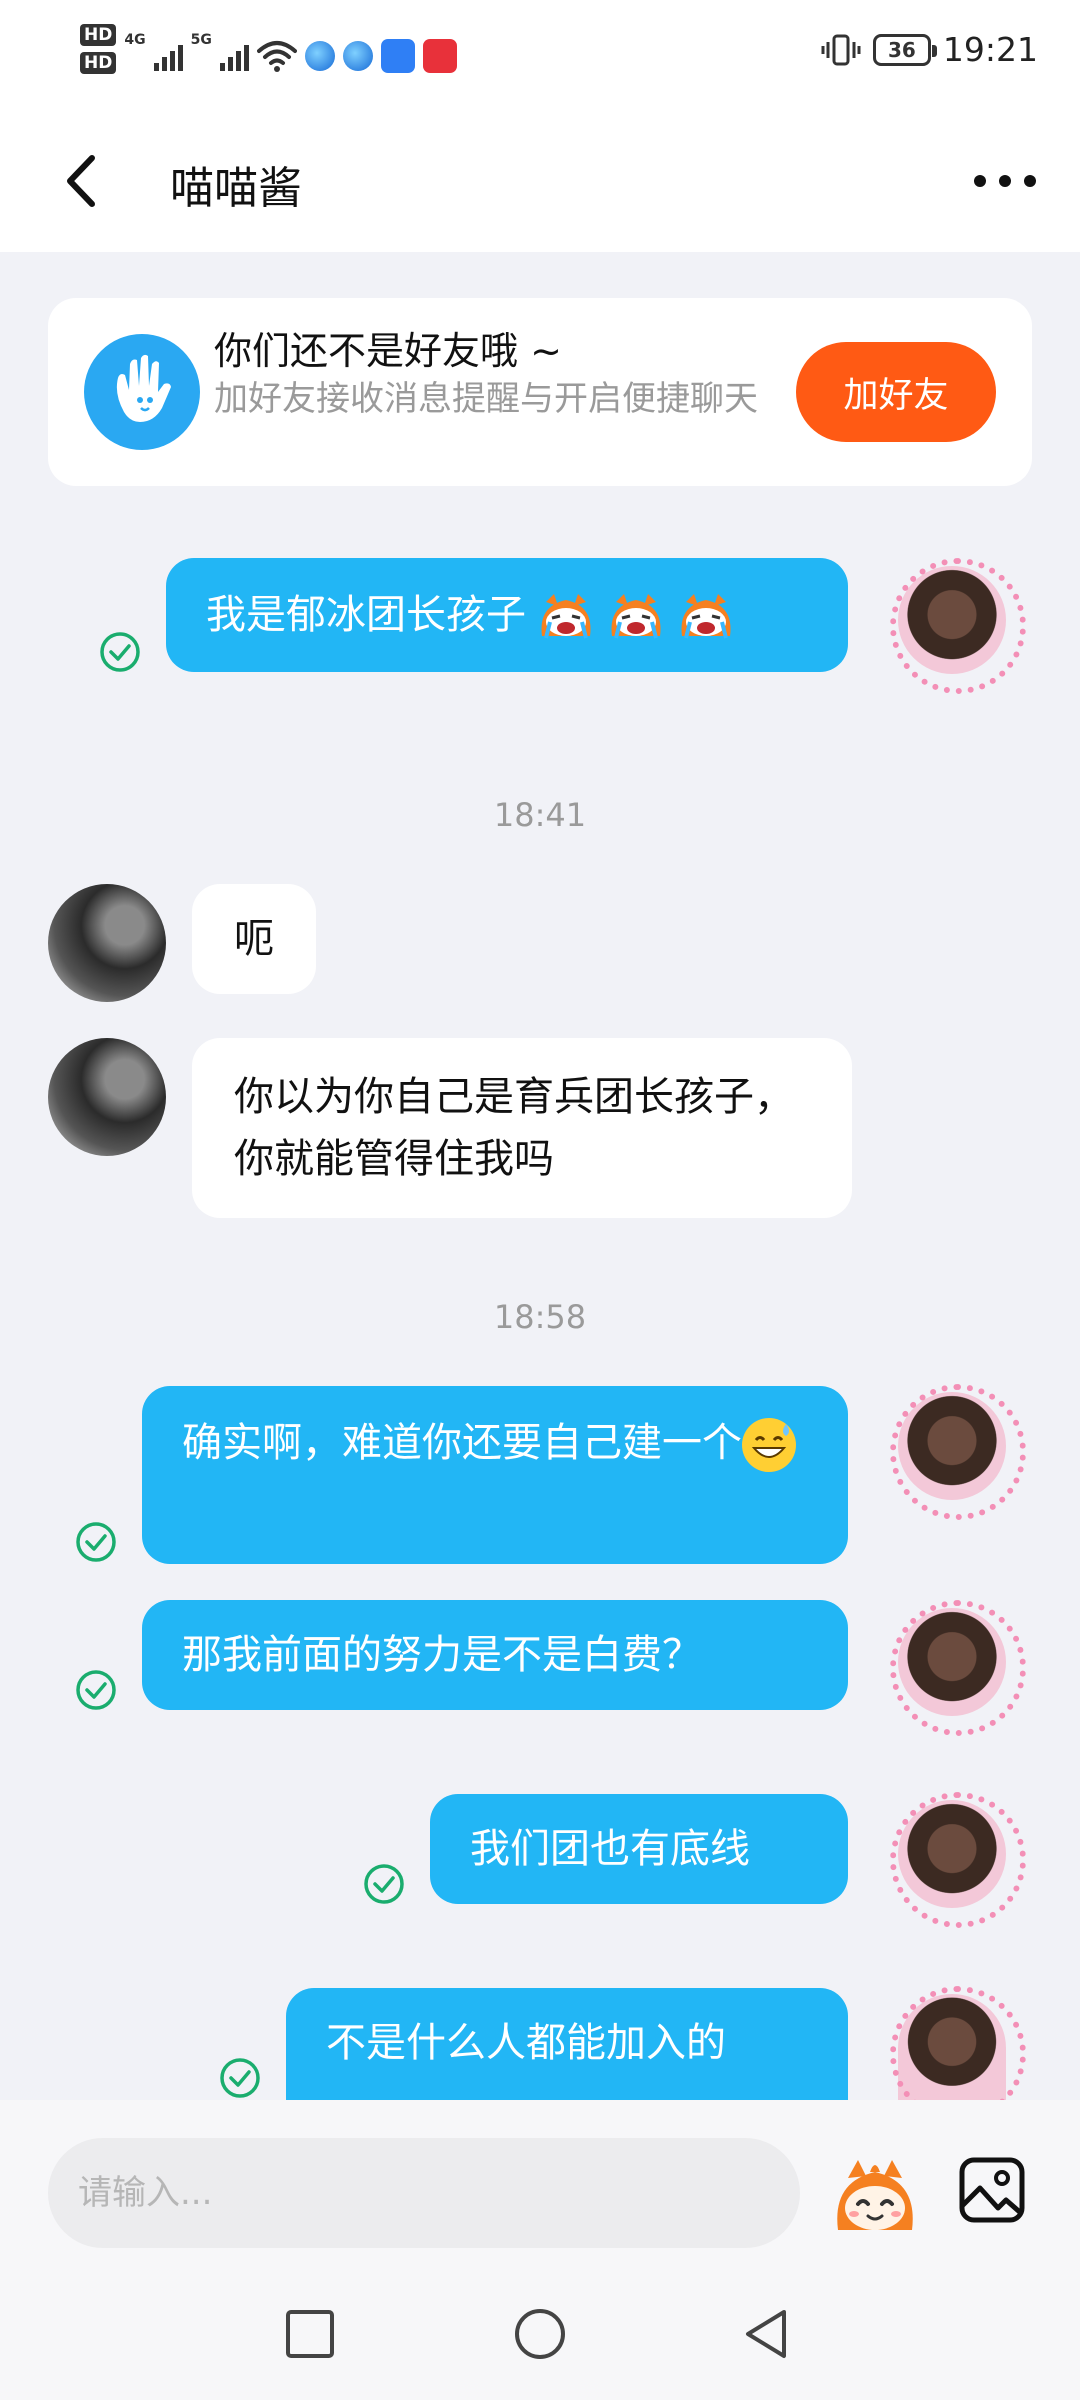 The image size is (1080, 2400). What do you see at coordinates (442, 1655) in the screenshot?
I see `message-text: 那我前面的努力是不是白费？` at bounding box center [442, 1655].